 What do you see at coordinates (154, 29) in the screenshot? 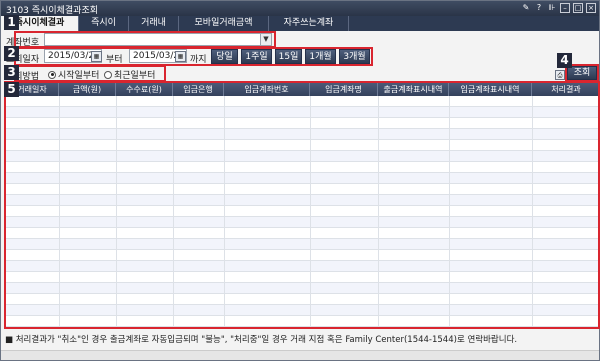
I see `tab-transaction-history: 거래내역` at bounding box center [154, 29].